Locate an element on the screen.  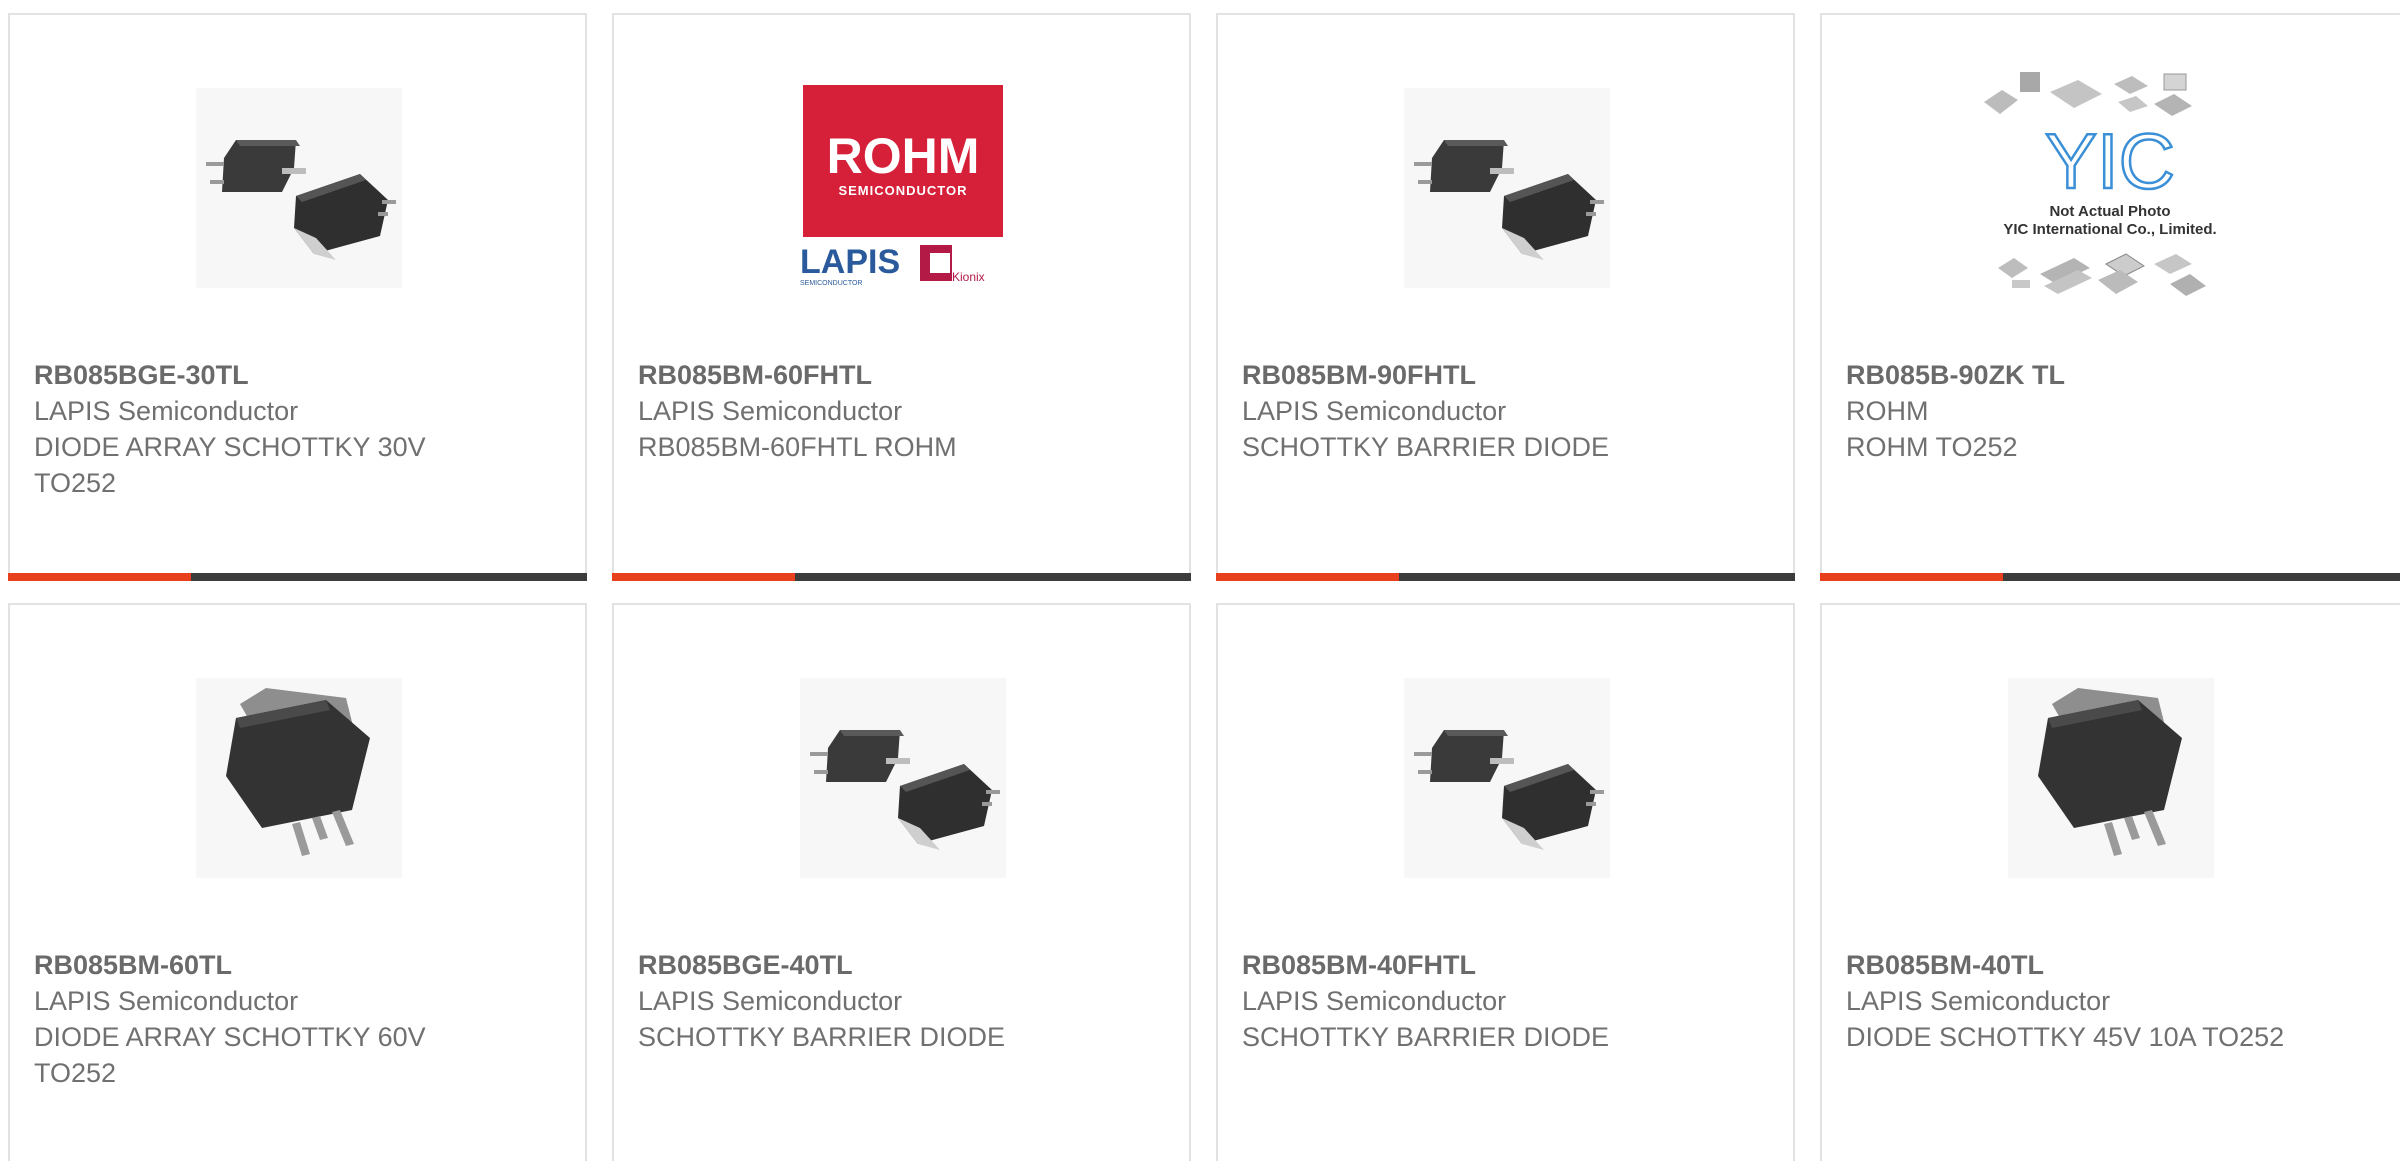
part-number: RB085BGE-40TL is located at coordinates (898, 965).